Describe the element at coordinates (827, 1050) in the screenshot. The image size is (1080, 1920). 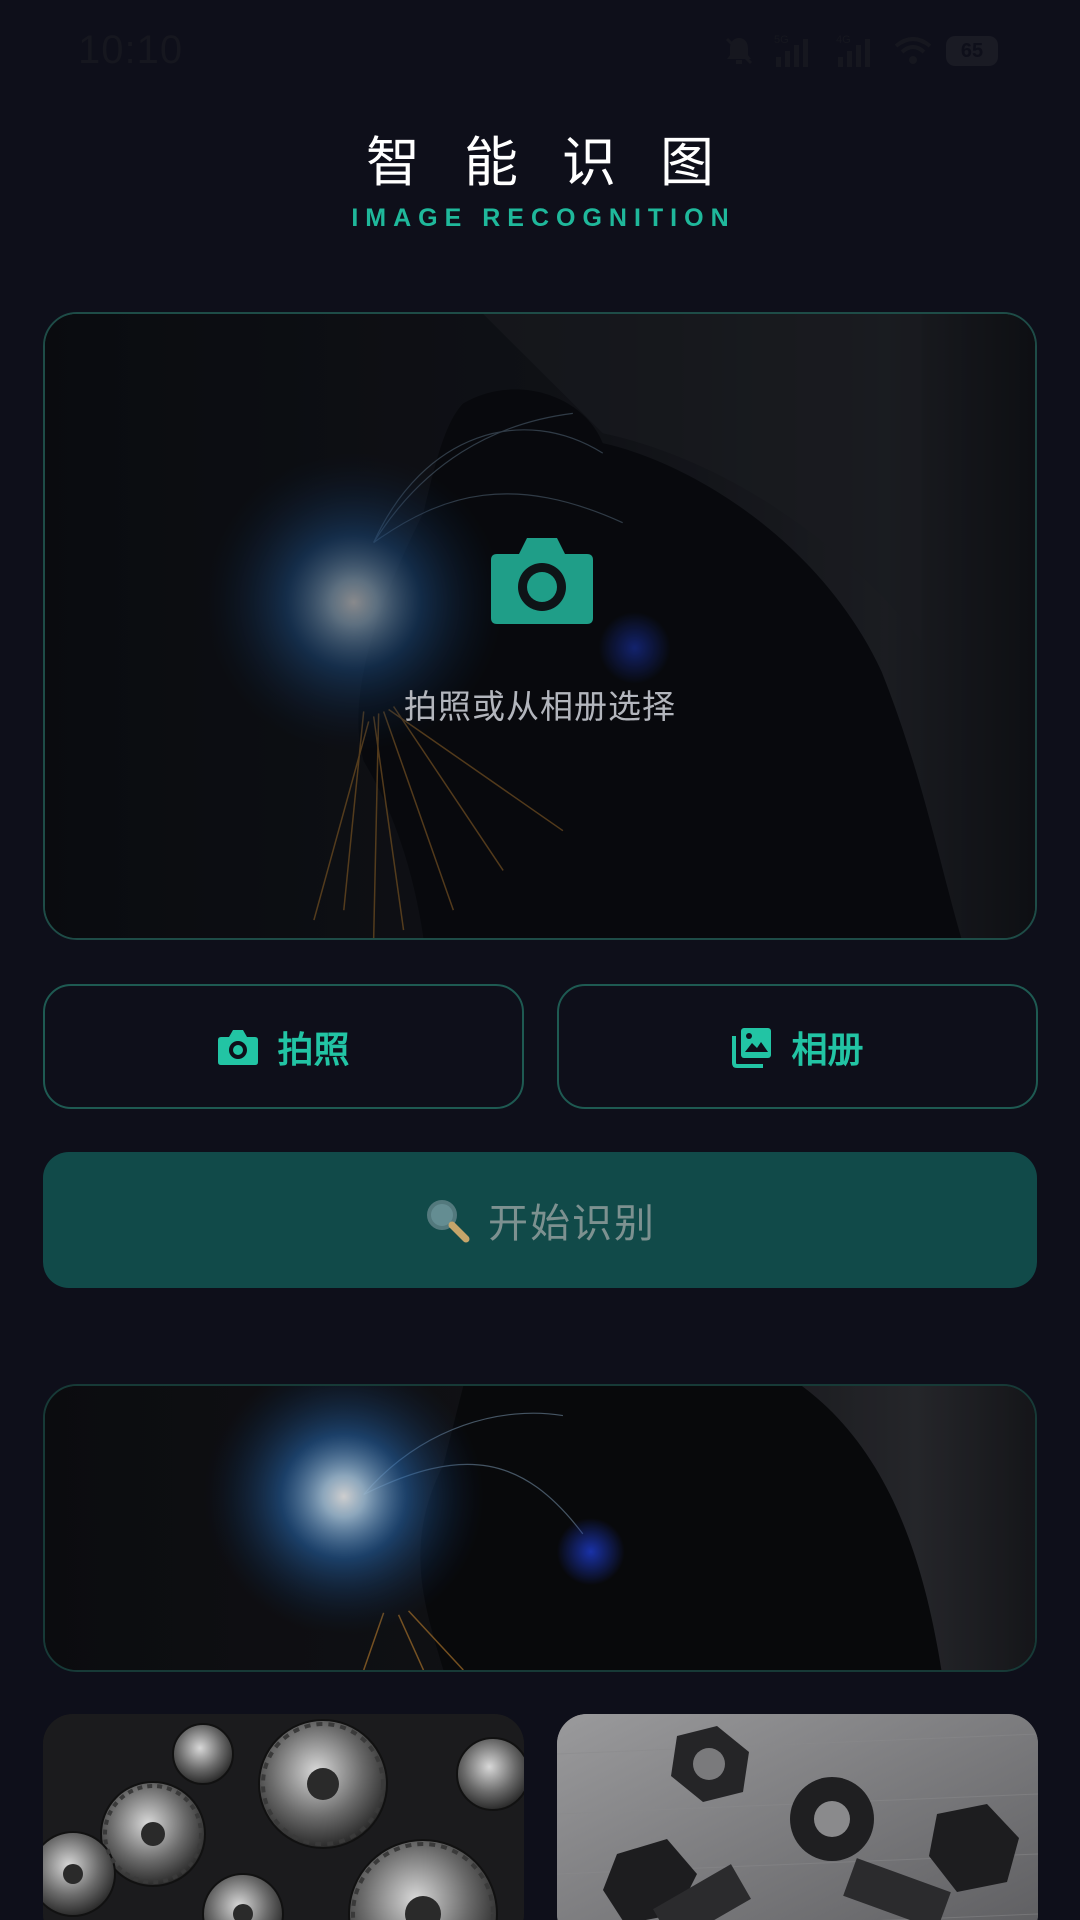
I see `album-label: 相册` at that location.